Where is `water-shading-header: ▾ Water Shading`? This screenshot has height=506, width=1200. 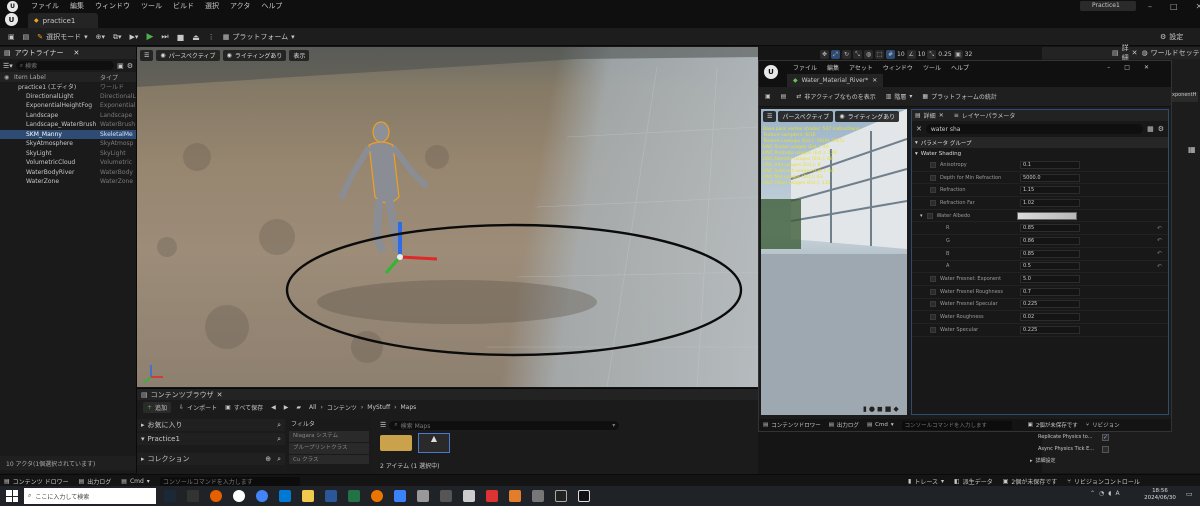 water-shading-header: ▾ Water Shading is located at coordinates (1040, 153).